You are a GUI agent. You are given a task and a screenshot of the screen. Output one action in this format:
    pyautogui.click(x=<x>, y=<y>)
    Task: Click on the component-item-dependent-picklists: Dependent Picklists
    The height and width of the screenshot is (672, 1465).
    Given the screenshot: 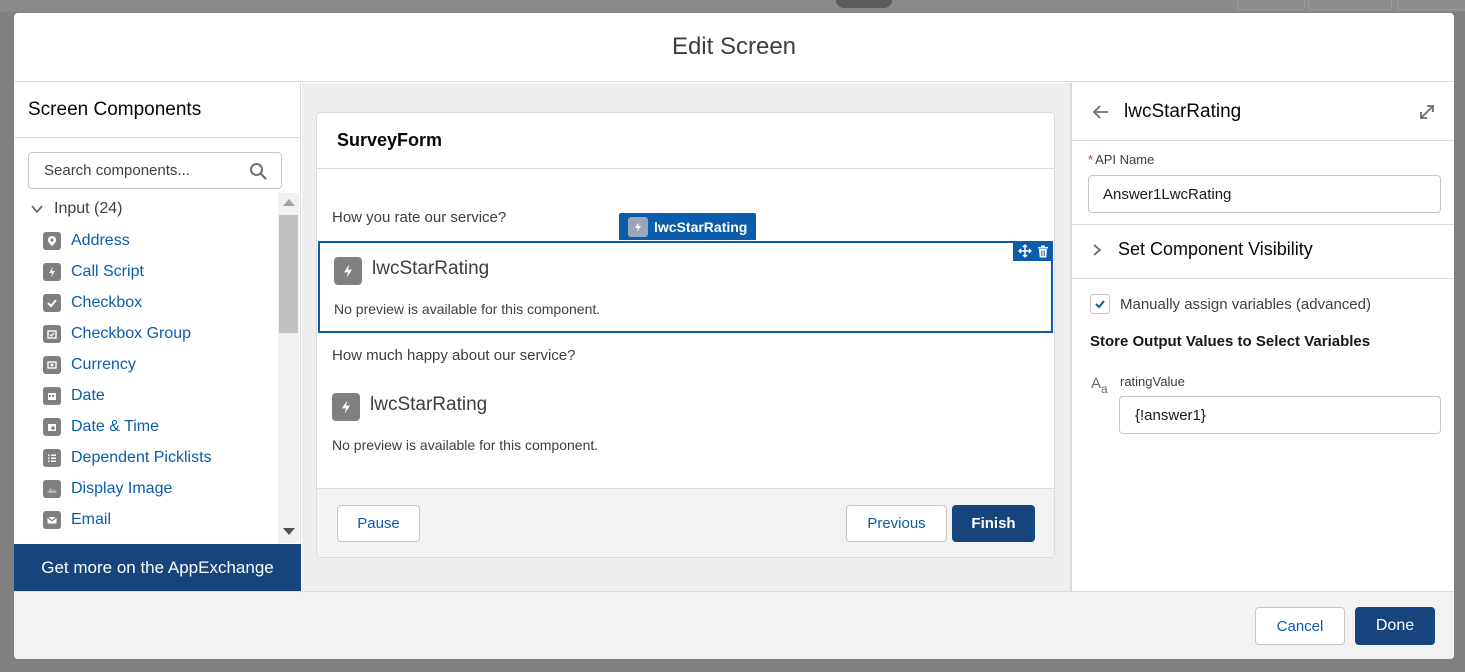 What is the action you would take?
    pyautogui.click(x=145, y=457)
    